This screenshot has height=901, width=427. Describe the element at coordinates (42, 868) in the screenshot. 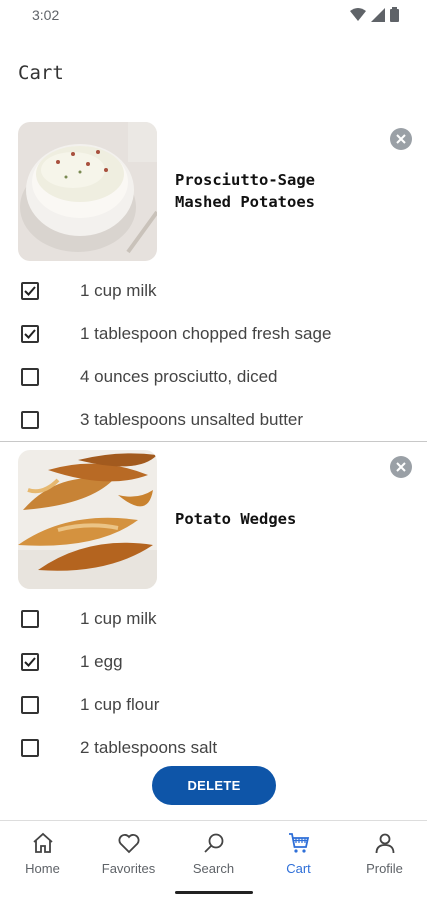

I see `nav-label: Home` at that location.